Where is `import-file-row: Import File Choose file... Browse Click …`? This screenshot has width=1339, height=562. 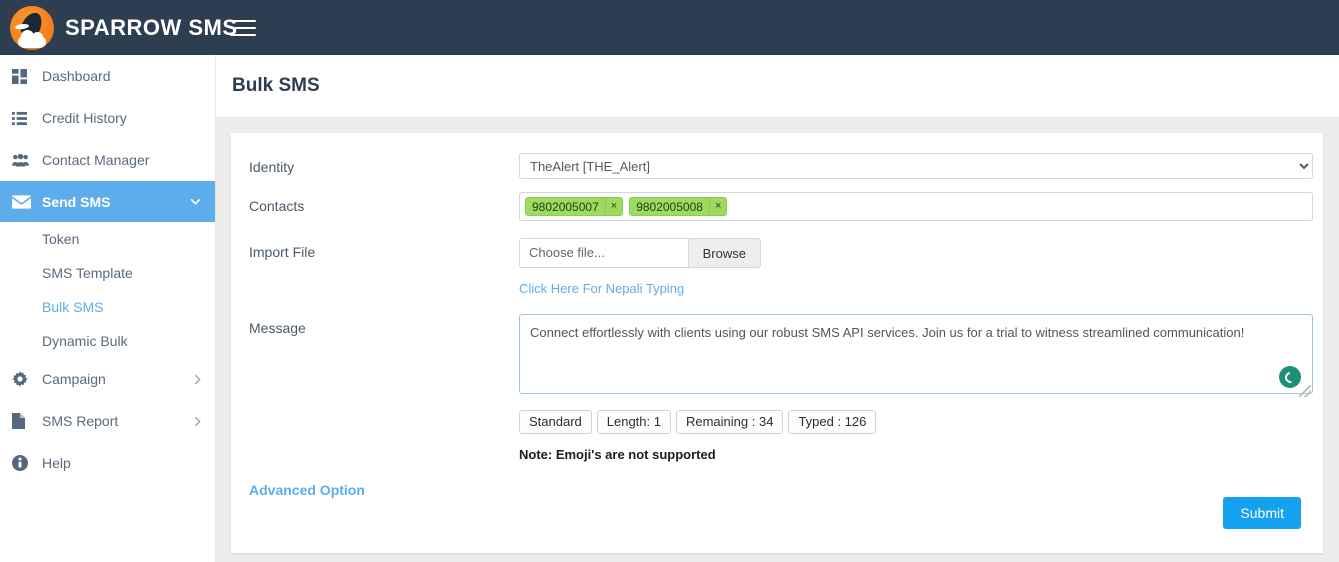 import-file-row: Import File Choose file... Browse Click … is located at coordinates (775, 268).